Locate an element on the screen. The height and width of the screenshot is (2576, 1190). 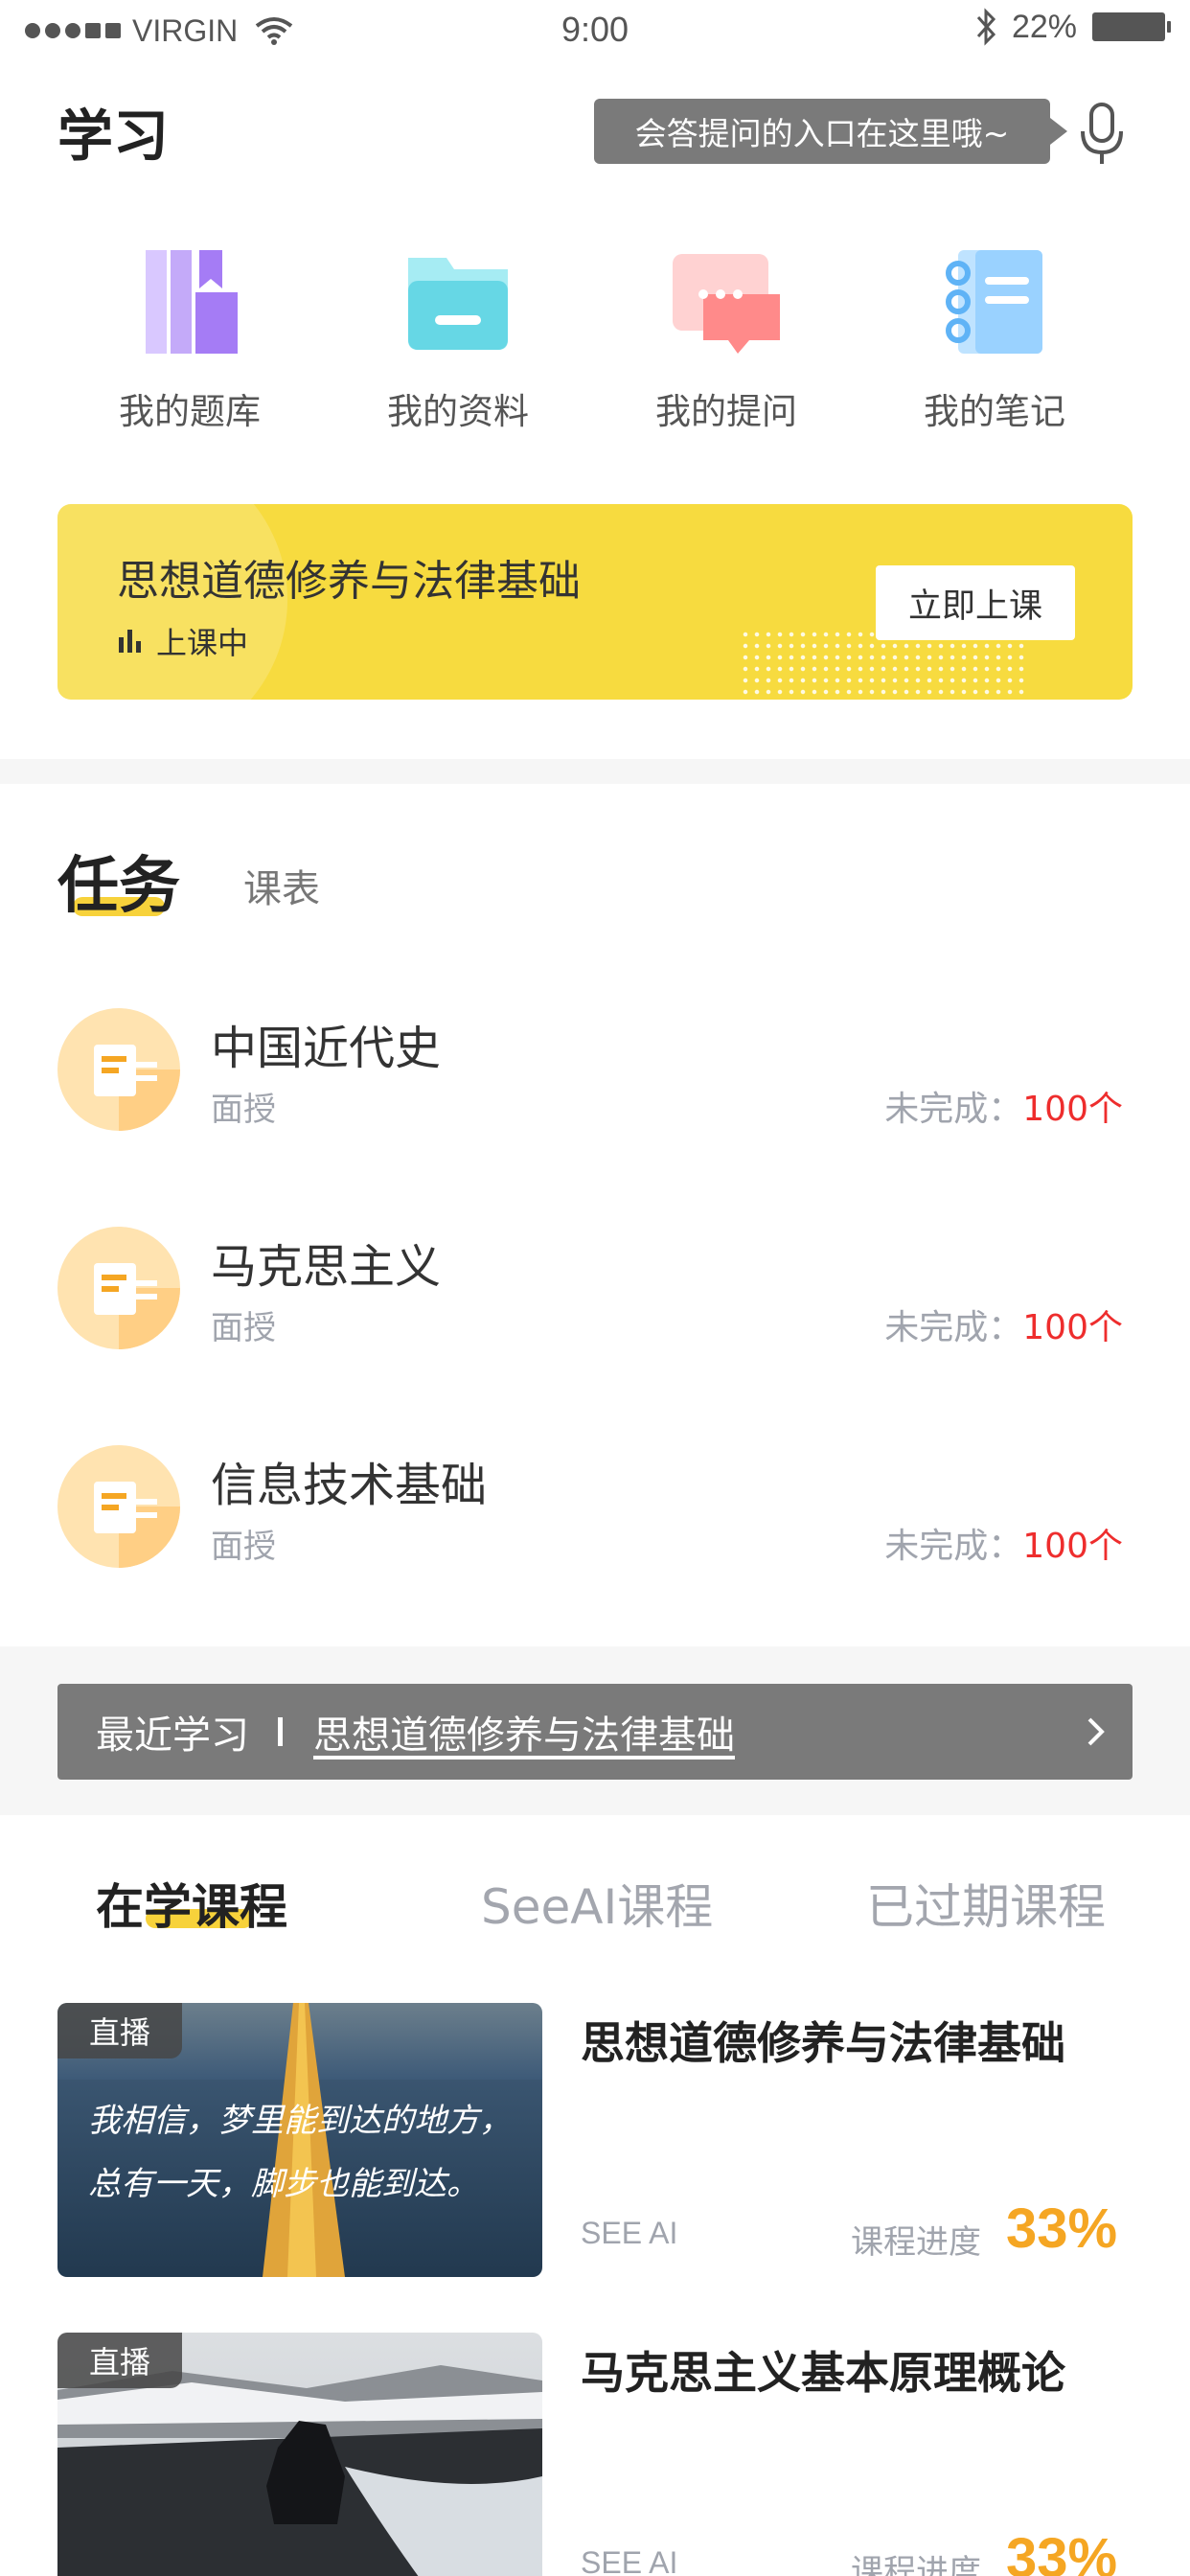
tab-tasks: 任务 is located at coordinates (119, 881).